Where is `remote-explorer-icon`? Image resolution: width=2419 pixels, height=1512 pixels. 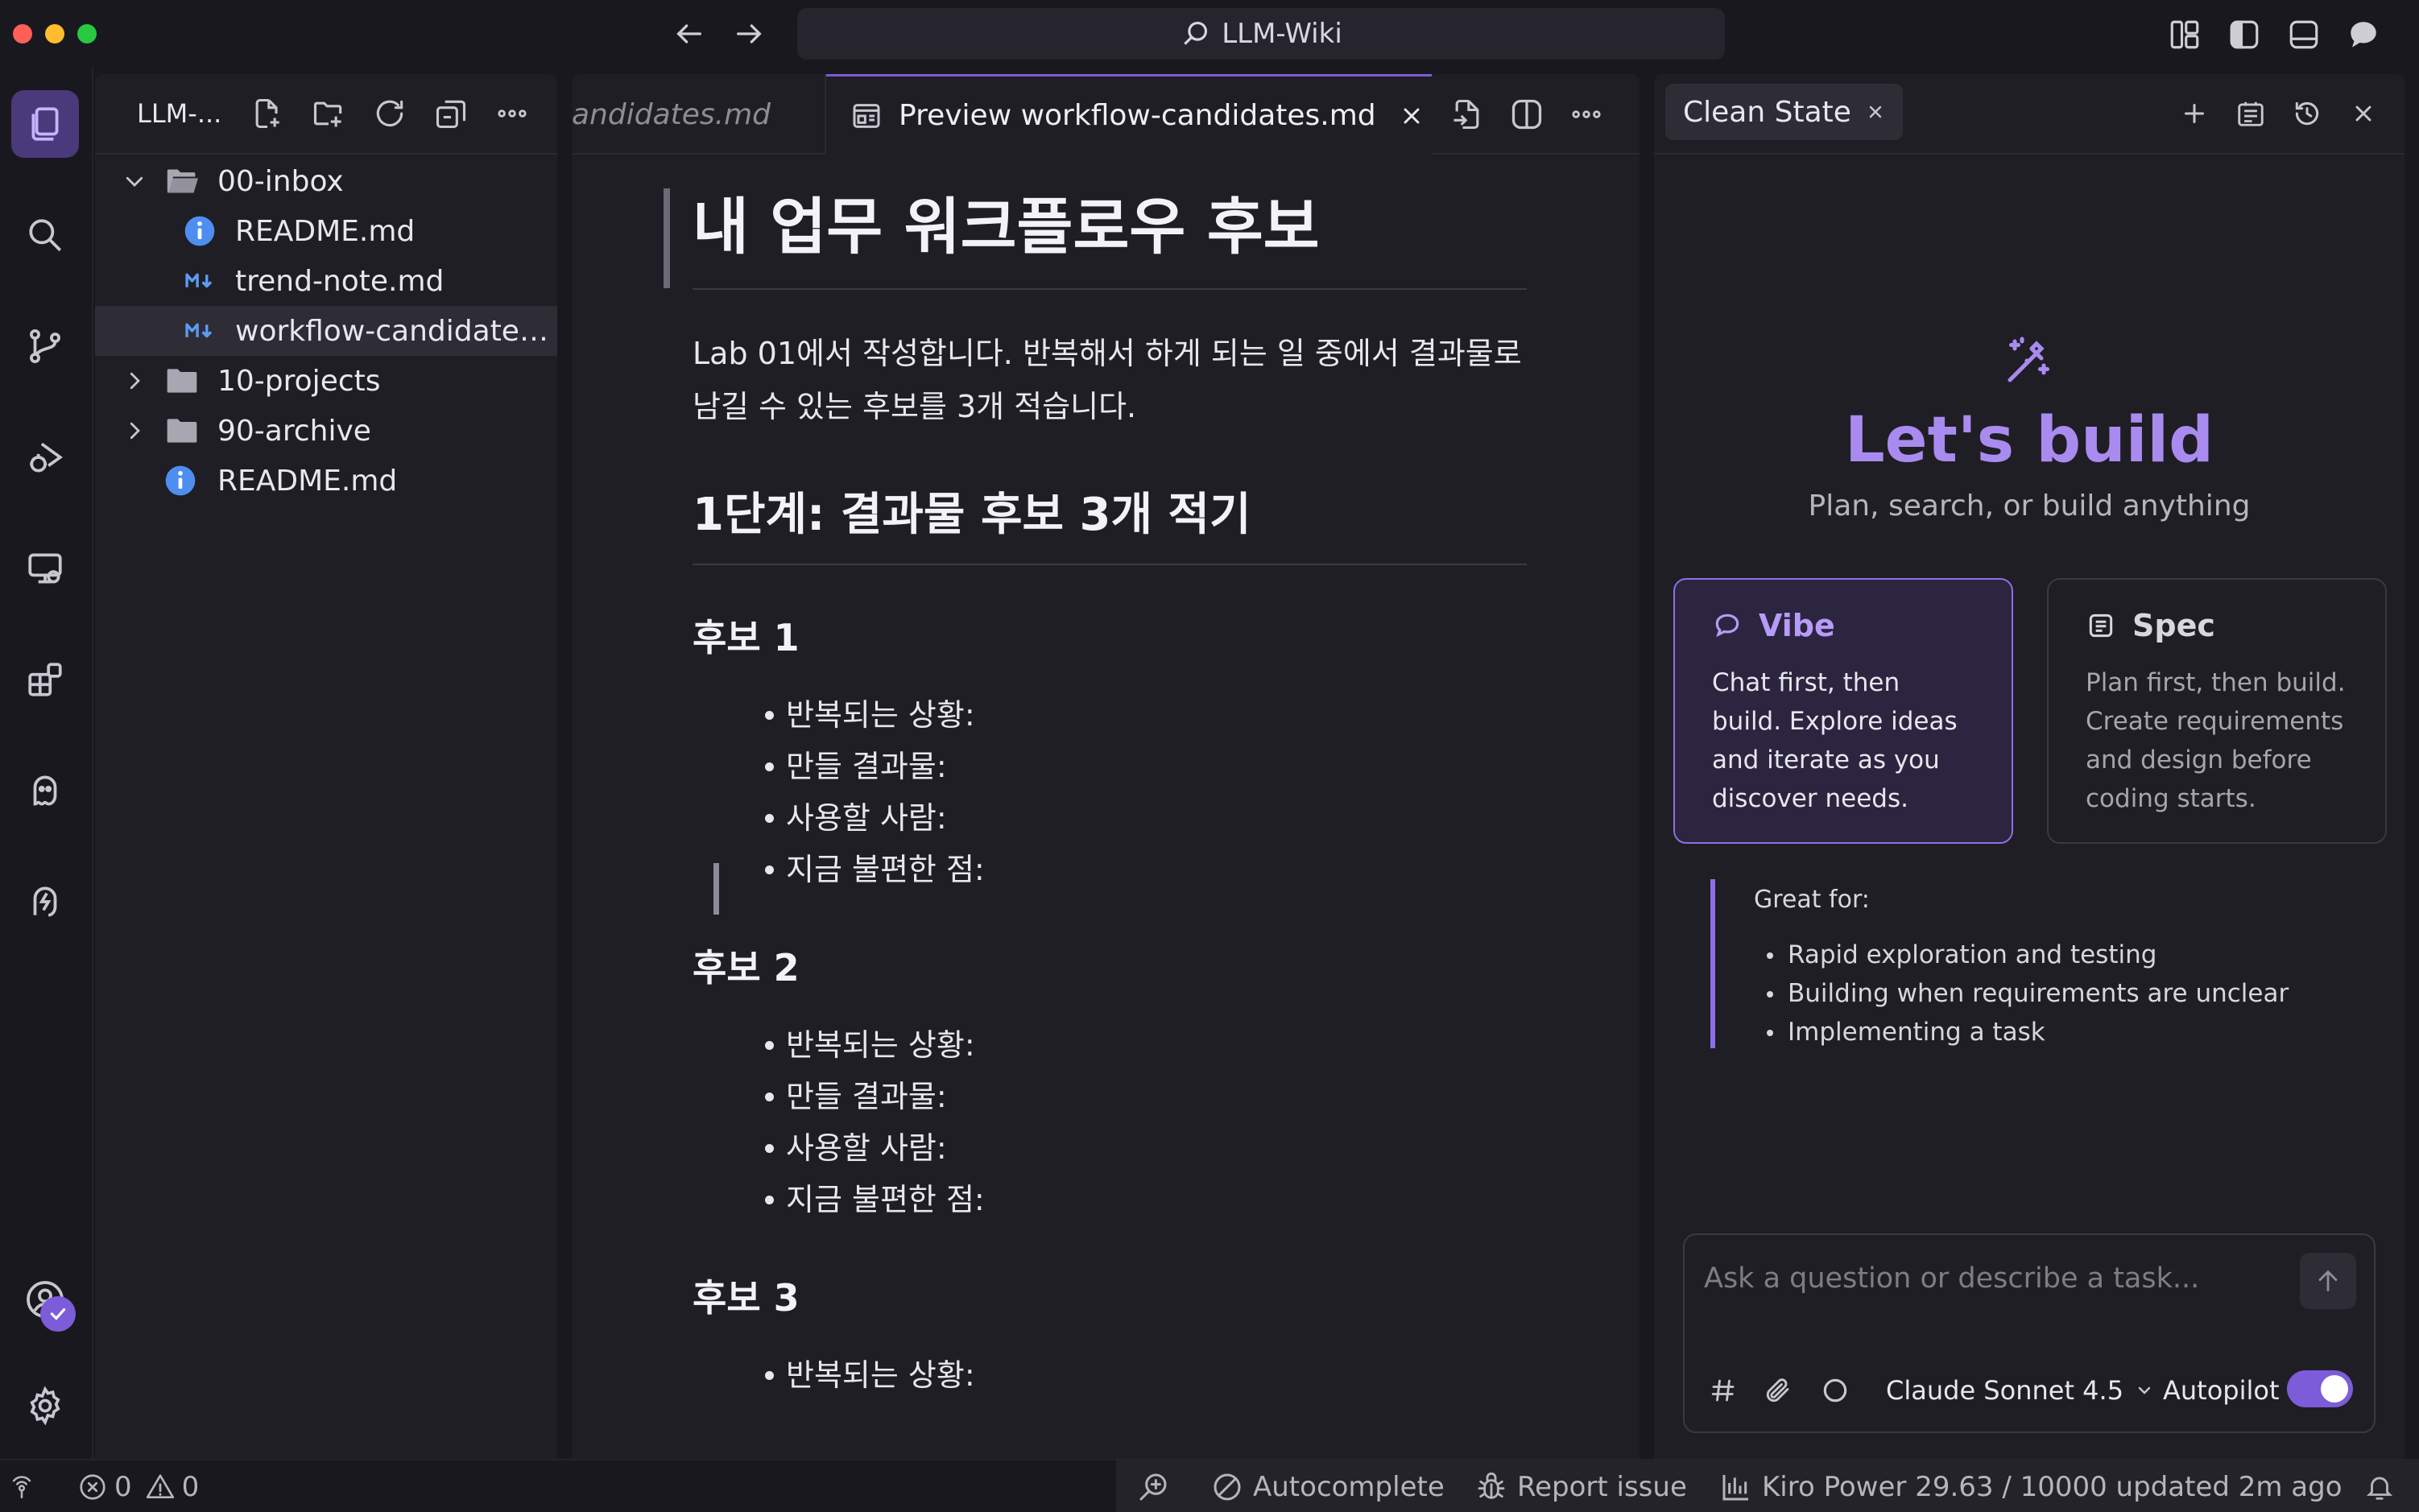
remote-explorer-icon is located at coordinates (45, 569).